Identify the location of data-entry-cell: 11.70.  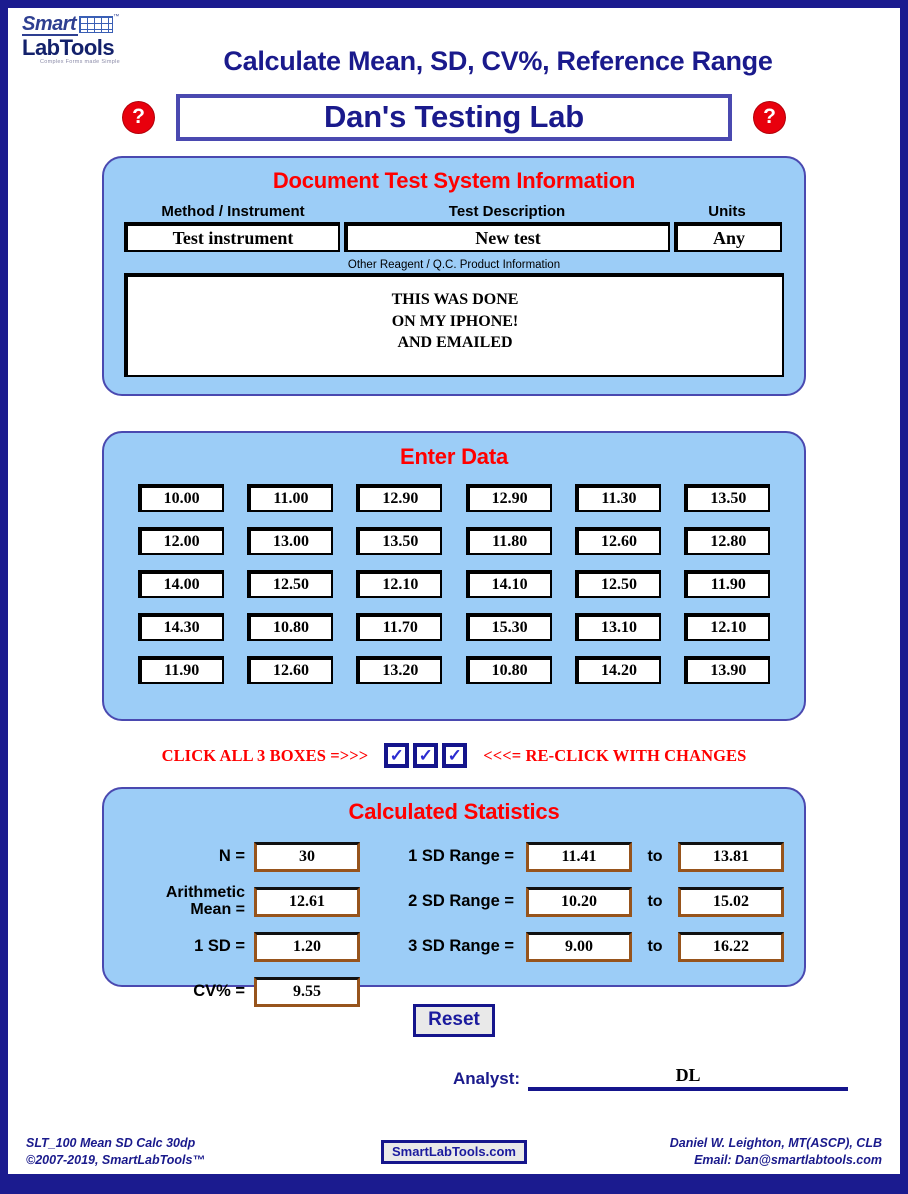
(399, 627).